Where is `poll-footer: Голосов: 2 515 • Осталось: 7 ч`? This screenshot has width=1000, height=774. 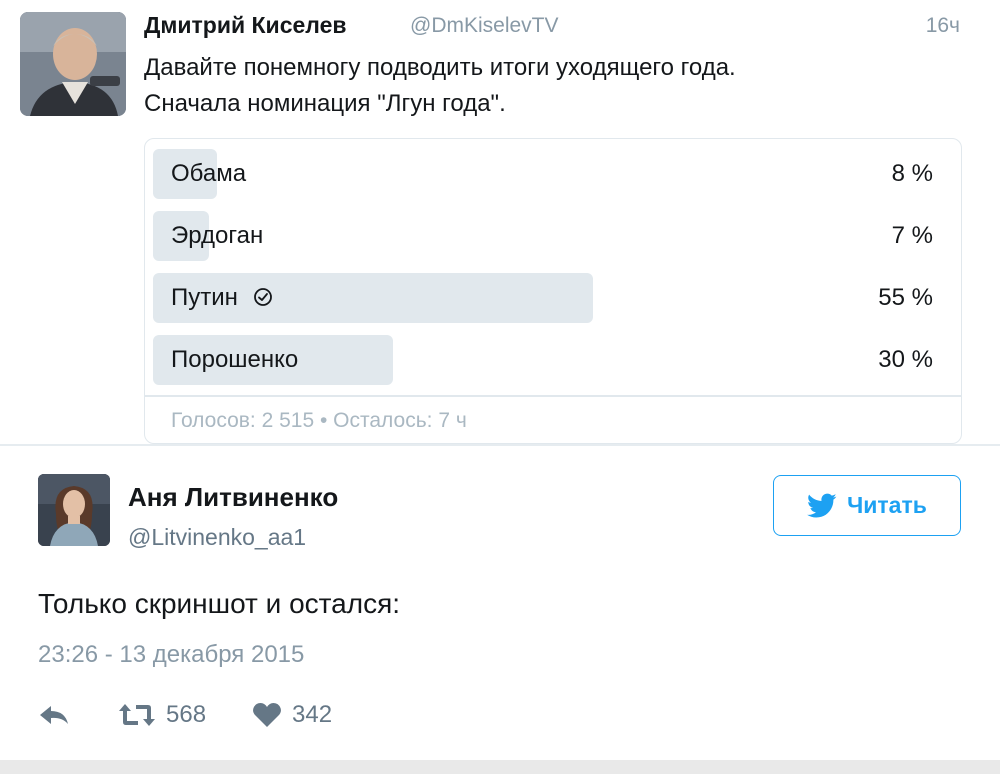
poll-footer: Голосов: 2 515 • Осталось: 7 ч is located at coordinates (319, 420).